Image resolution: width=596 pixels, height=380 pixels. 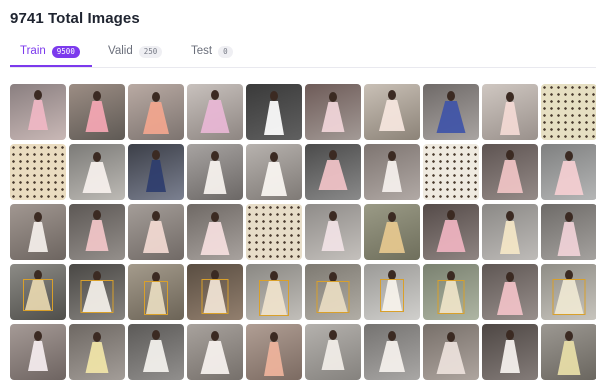 What do you see at coordinates (150, 52) in the screenshot?
I see `tab-valid-count-badge: 250` at bounding box center [150, 52].